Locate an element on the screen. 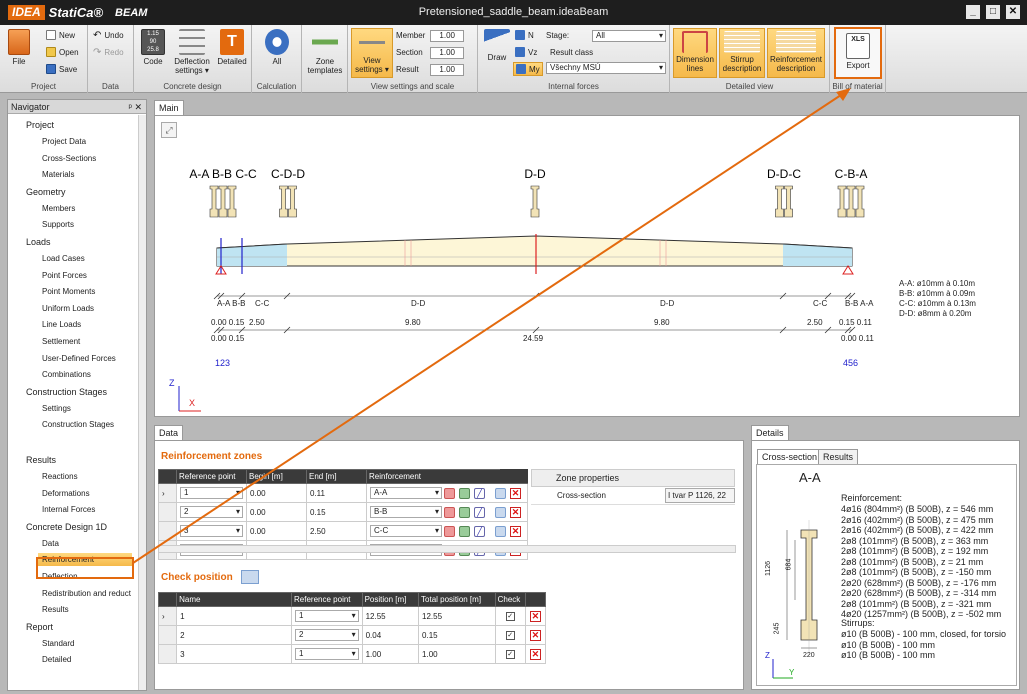 This screenshot has height=694, width=1027. nav-item-line-loads: Line Loads is located at coordinates (61, 324).